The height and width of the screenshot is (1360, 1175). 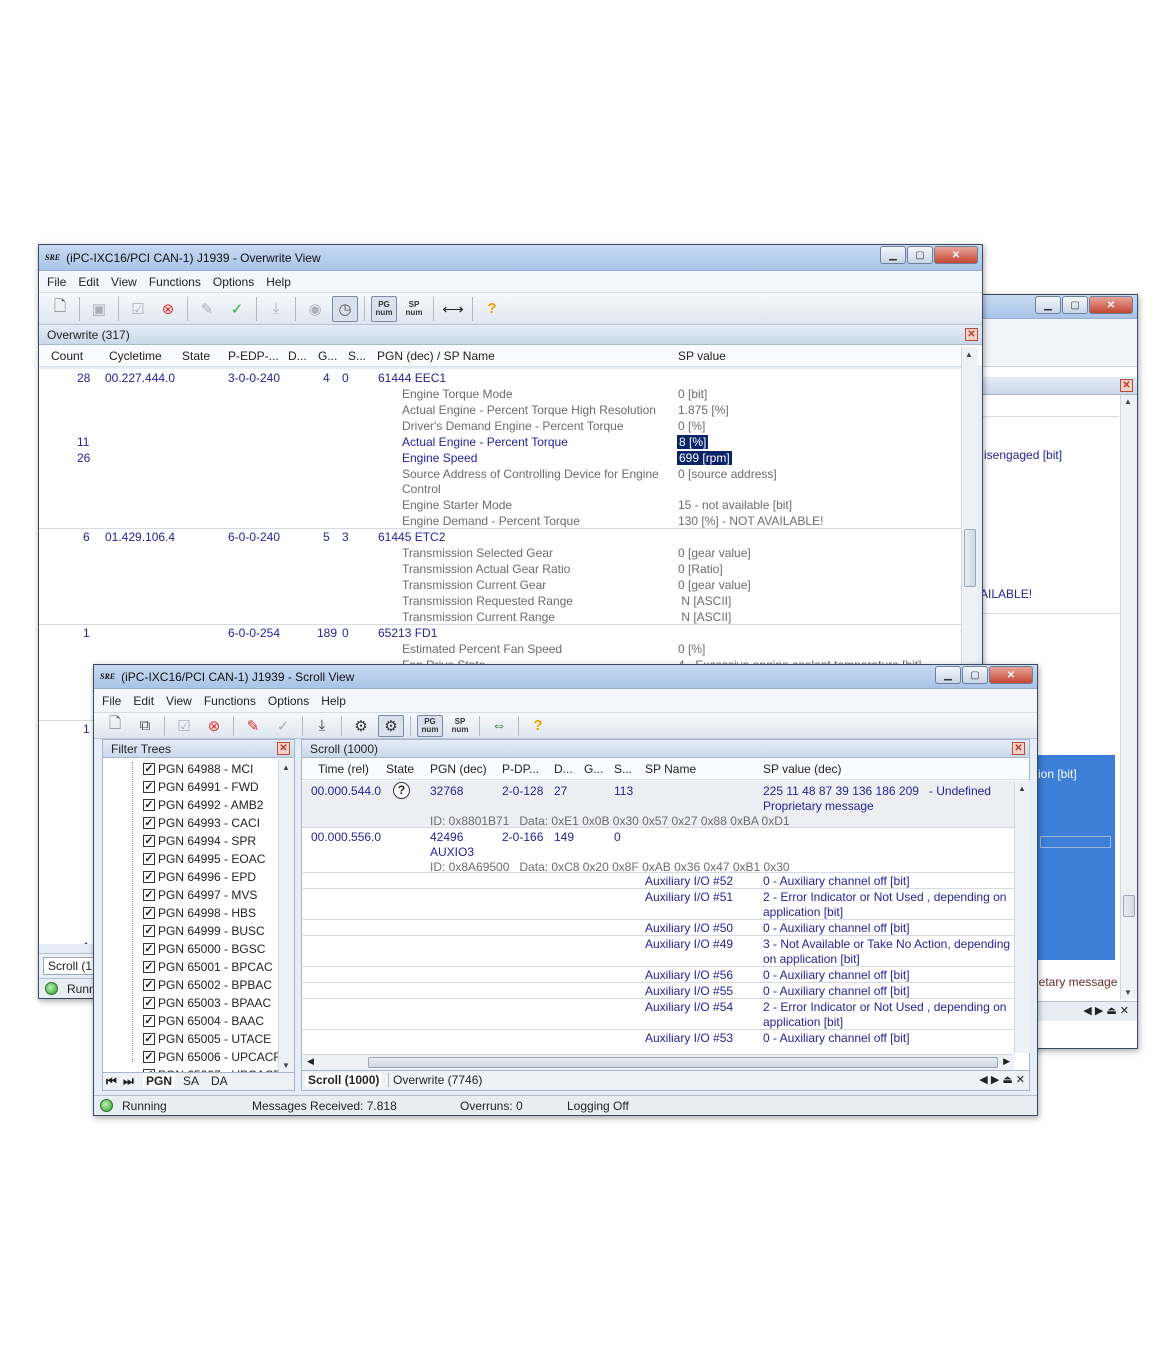 What do you see at coordinates (199, 841) in the screenshot?
I see `tree-item: ✓ PGN 64994 - SPR` at bounding box center [199, 841].